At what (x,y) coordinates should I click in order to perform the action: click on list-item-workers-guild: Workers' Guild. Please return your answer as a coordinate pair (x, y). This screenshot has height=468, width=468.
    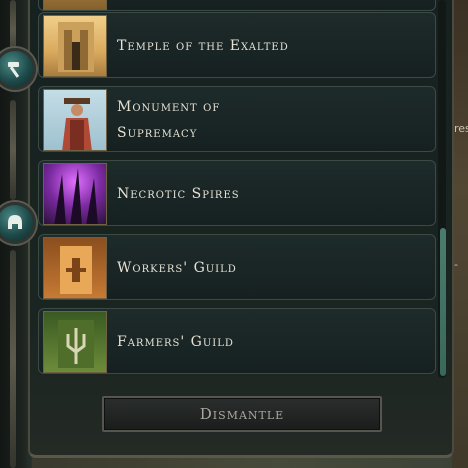
    Looking at the image, I should click on (237, 267).